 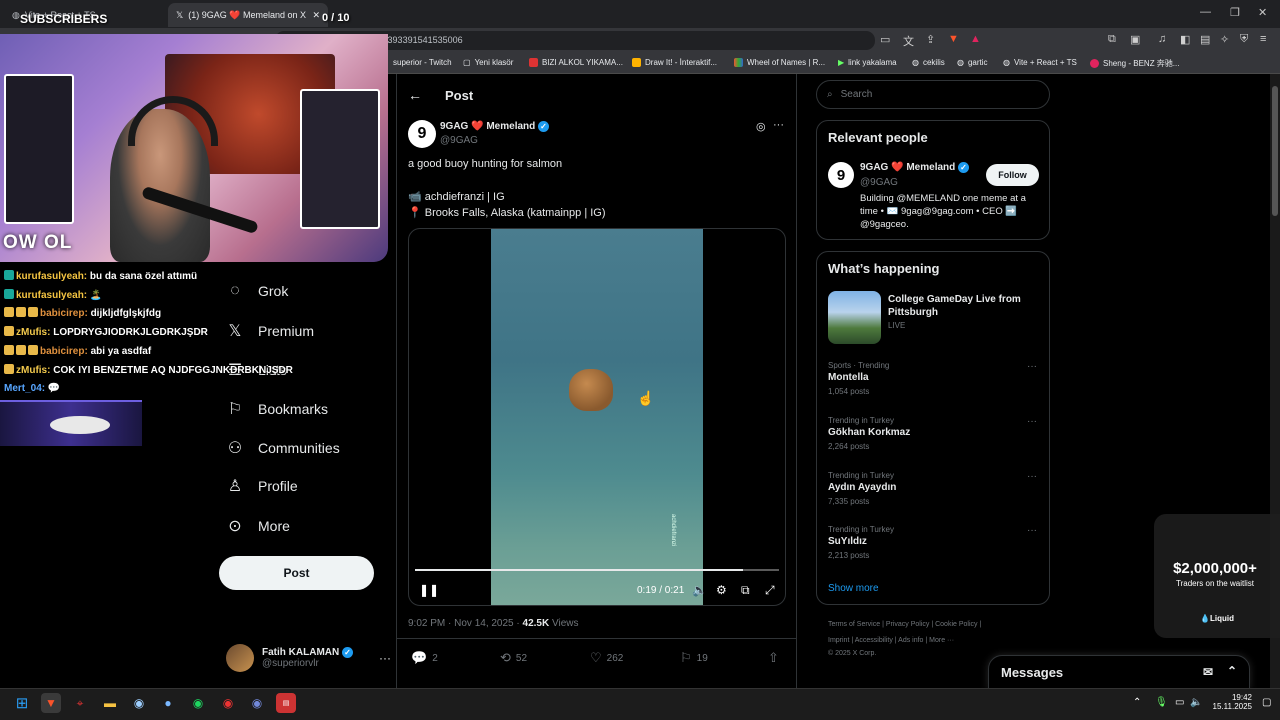 What do you see at coordinates (1185, 39) in the screenshot?
I see `sidebar-icon: ◧` at bounding box center [1185, 39].